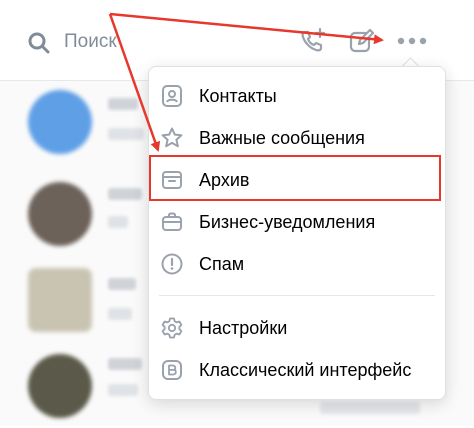 Image resolution: width=474 pixels, height=428 pixels. Describe the element at coordinates (313, 41) in the screenshot. I see `call-add-icon` at that location.